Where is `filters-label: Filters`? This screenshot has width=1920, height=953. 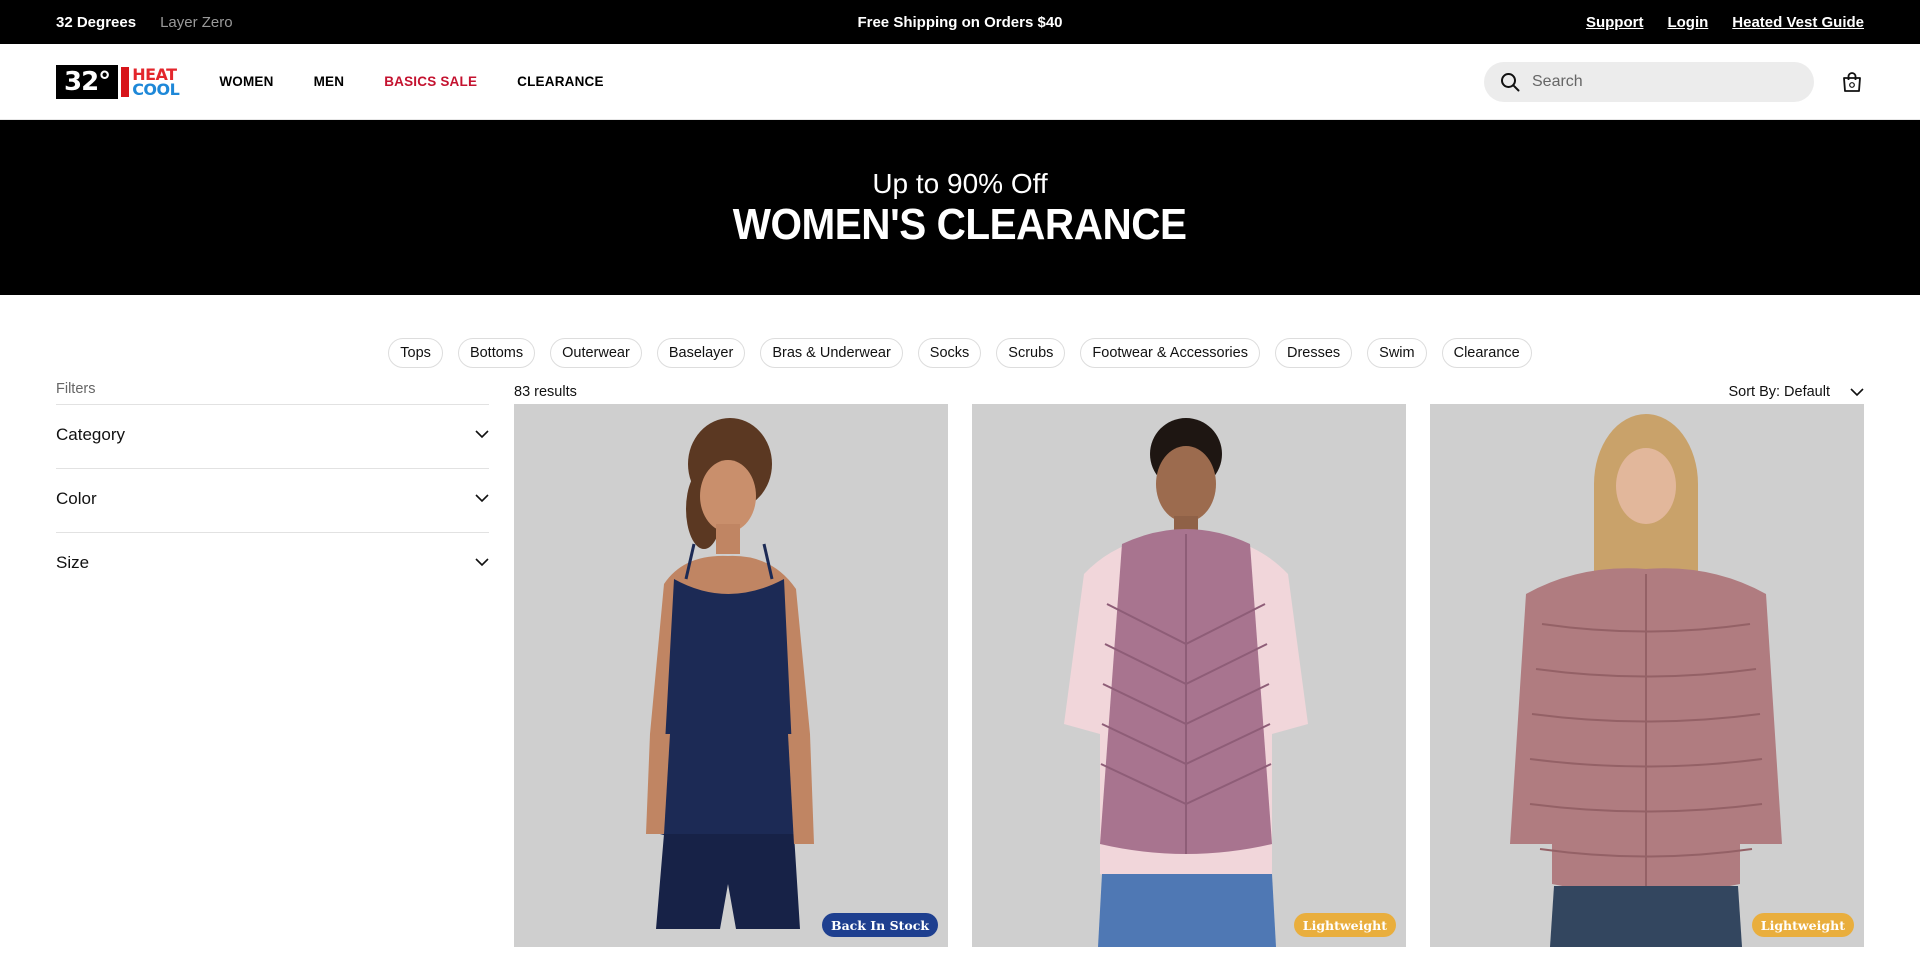 filters-label: Filters is located at coordinates (76, 389).